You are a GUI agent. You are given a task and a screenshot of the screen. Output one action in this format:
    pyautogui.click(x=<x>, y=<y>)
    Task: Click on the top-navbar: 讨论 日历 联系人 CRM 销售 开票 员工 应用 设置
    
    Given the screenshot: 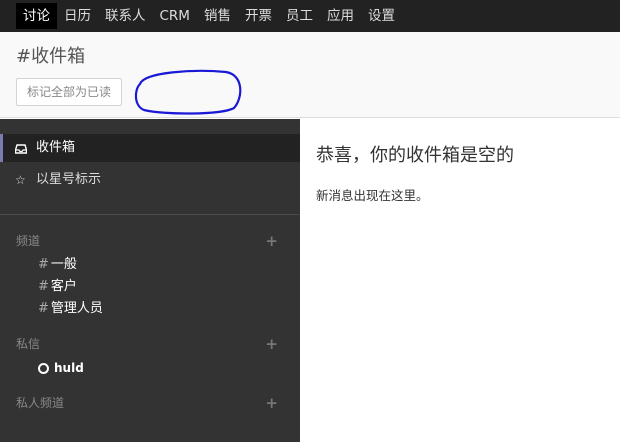 What is the action you would take?
    pyautogui.click(x=310, y=16)
    